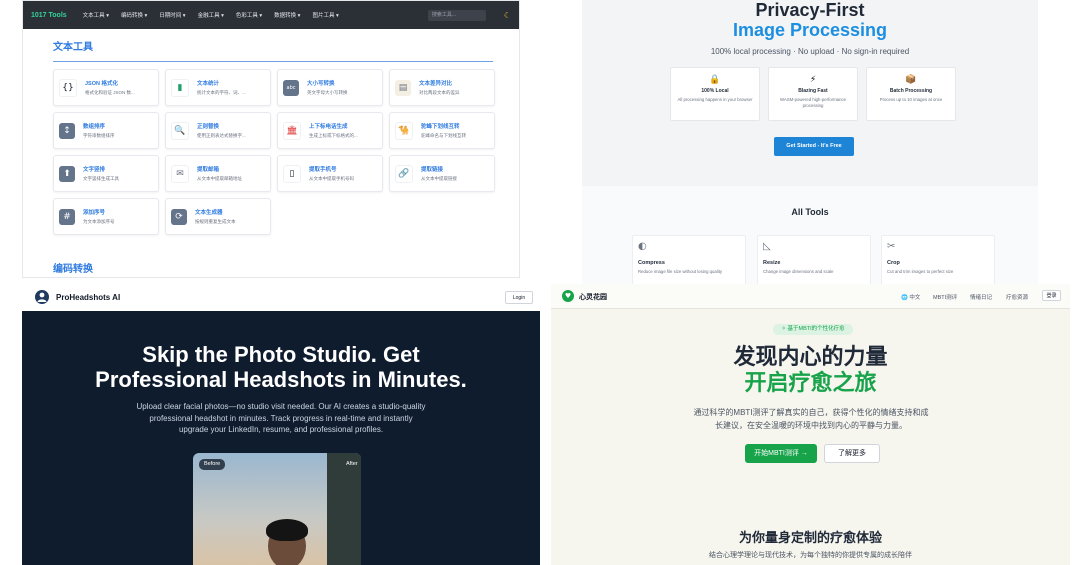  What do you see at coordinates (642, 246) in the screenshot?
I see `compress-icon: ◐` at bounding box center [642, 246].